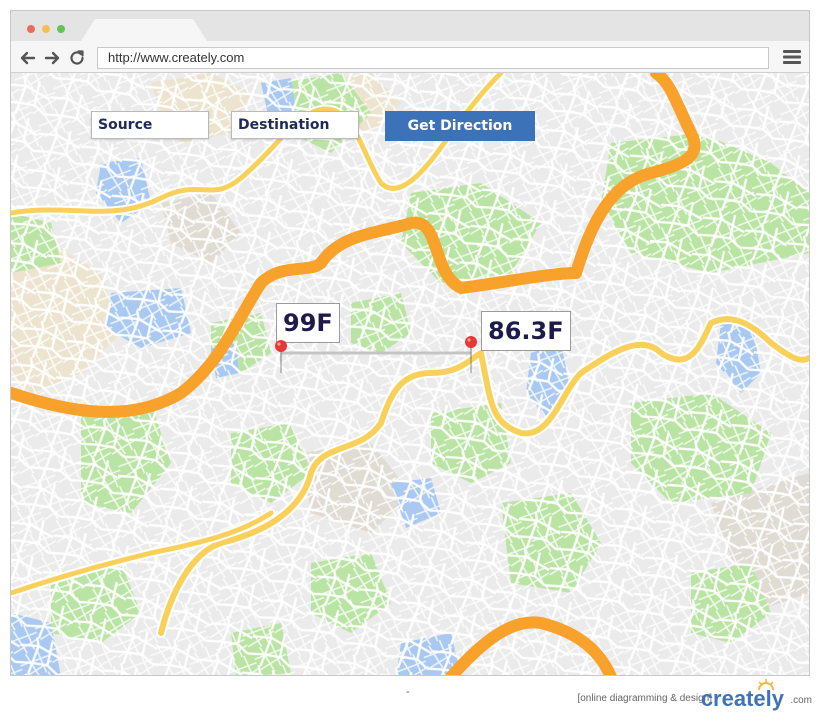 This screenshot has width=820, height=717. I want to click on footer-tagline: [online diagramming & design], so click(644, 698).